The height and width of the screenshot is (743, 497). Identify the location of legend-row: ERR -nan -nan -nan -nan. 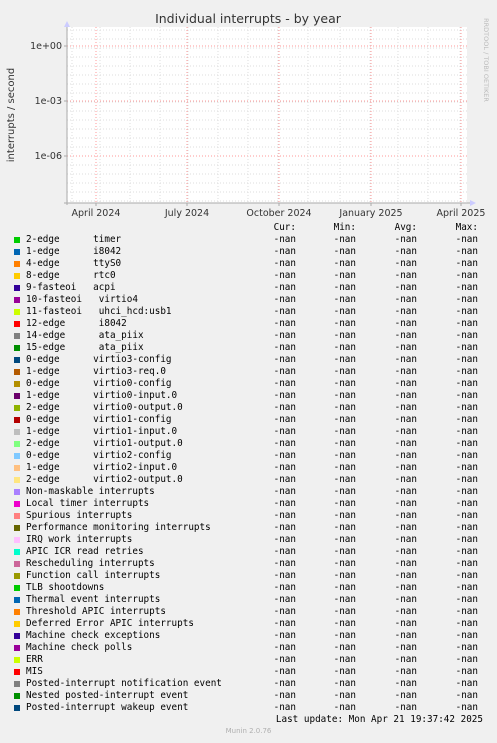
(248, 660).